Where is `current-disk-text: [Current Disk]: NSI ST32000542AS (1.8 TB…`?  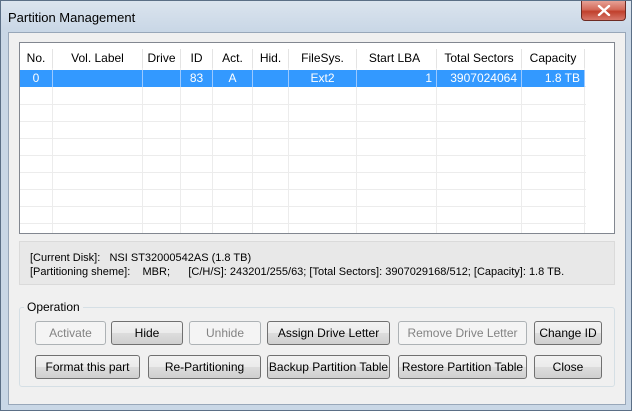
current-disk-text: [Current Disk]: NSI ST32000542AS (1.8 TB… is located at coordinates (141, 258).